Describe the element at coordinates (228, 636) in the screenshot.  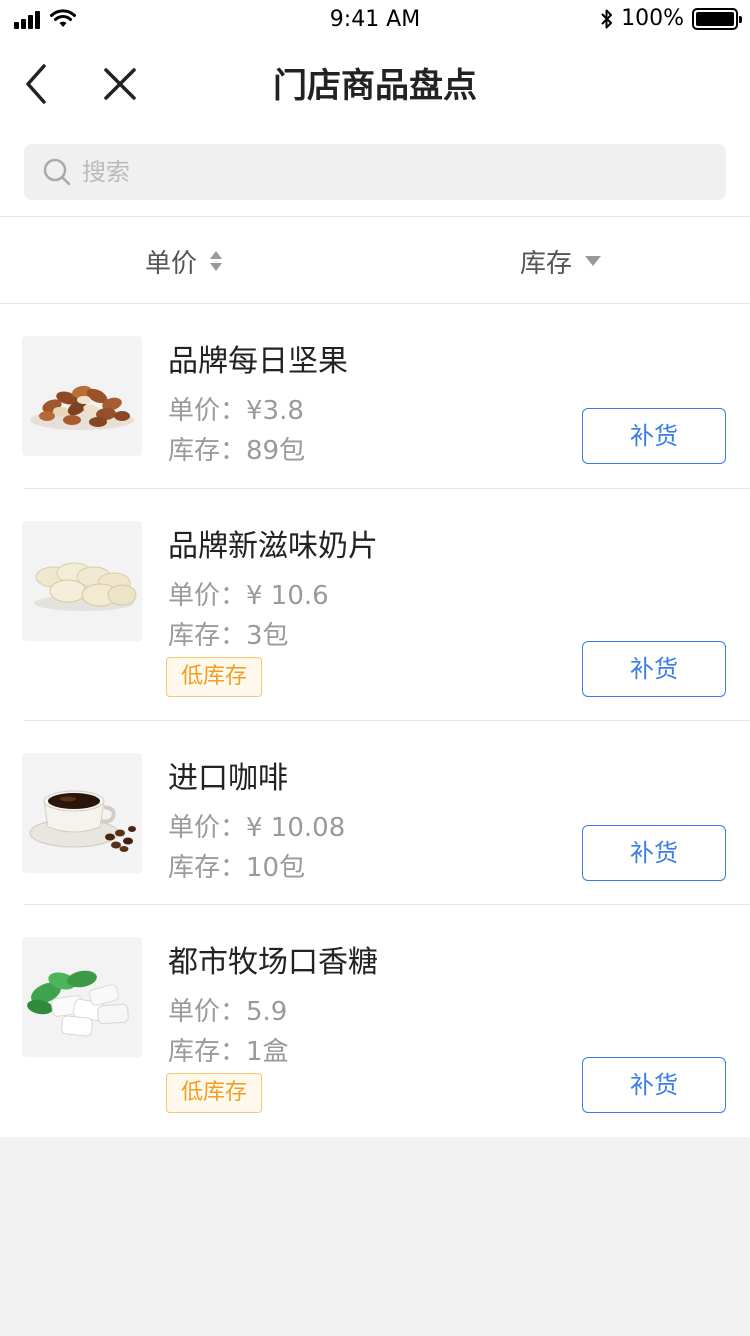
I see `product-stock: 库存：3包` at that location.